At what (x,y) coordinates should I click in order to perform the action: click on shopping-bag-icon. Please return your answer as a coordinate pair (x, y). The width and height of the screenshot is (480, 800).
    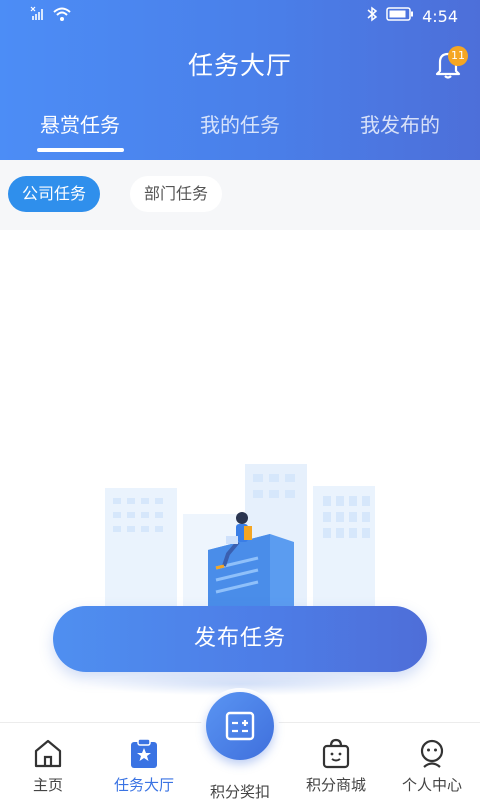
    Looking at the image, I should click on (336, 753).